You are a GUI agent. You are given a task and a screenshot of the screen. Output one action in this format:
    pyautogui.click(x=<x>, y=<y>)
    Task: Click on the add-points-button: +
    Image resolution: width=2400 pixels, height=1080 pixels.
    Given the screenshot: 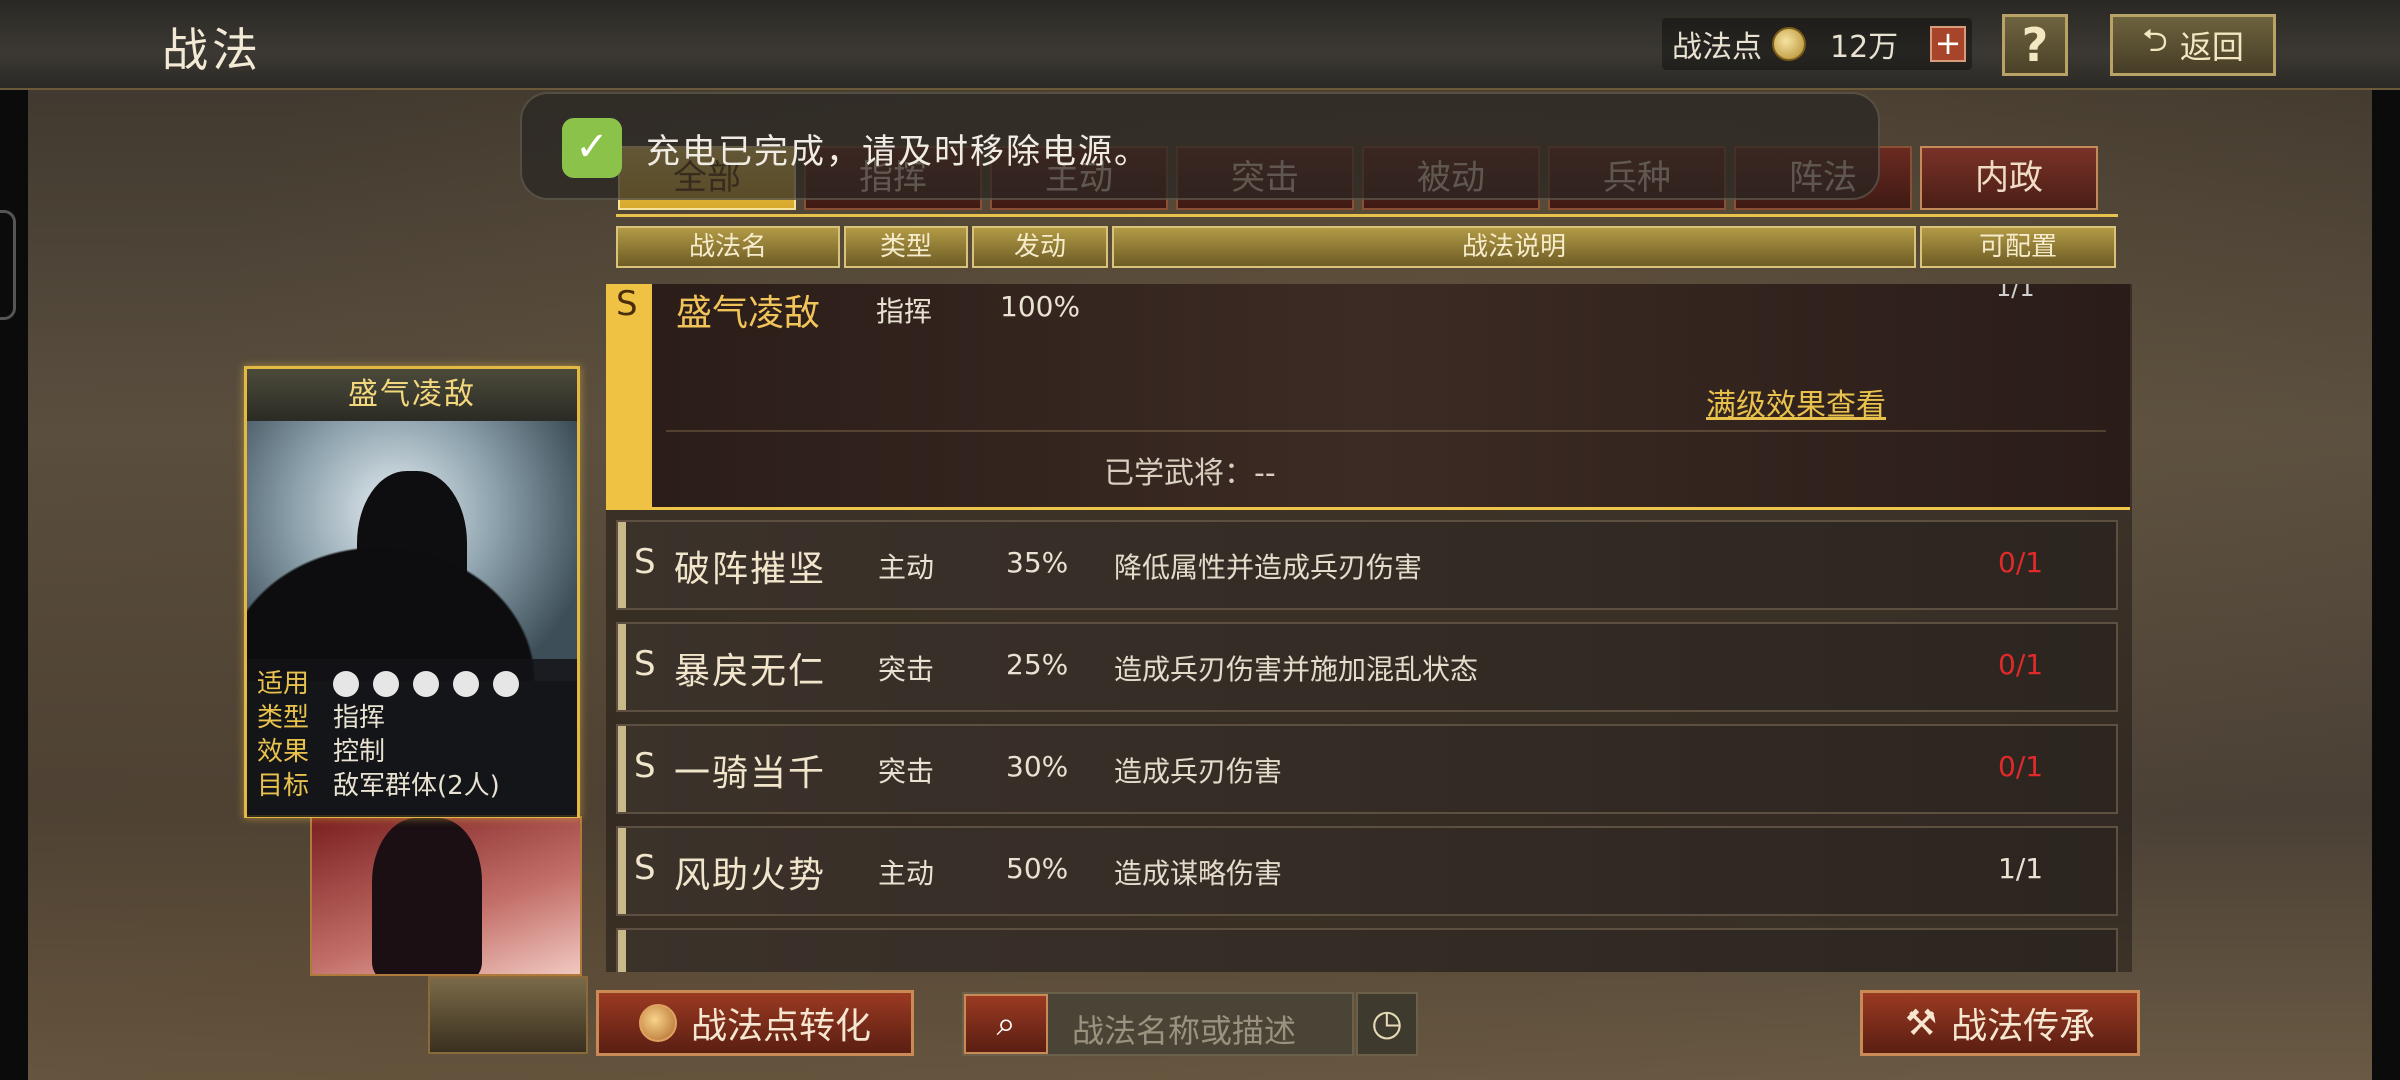 What is the action you would take?
    pyautogui.click(x=1948, y=44)
    